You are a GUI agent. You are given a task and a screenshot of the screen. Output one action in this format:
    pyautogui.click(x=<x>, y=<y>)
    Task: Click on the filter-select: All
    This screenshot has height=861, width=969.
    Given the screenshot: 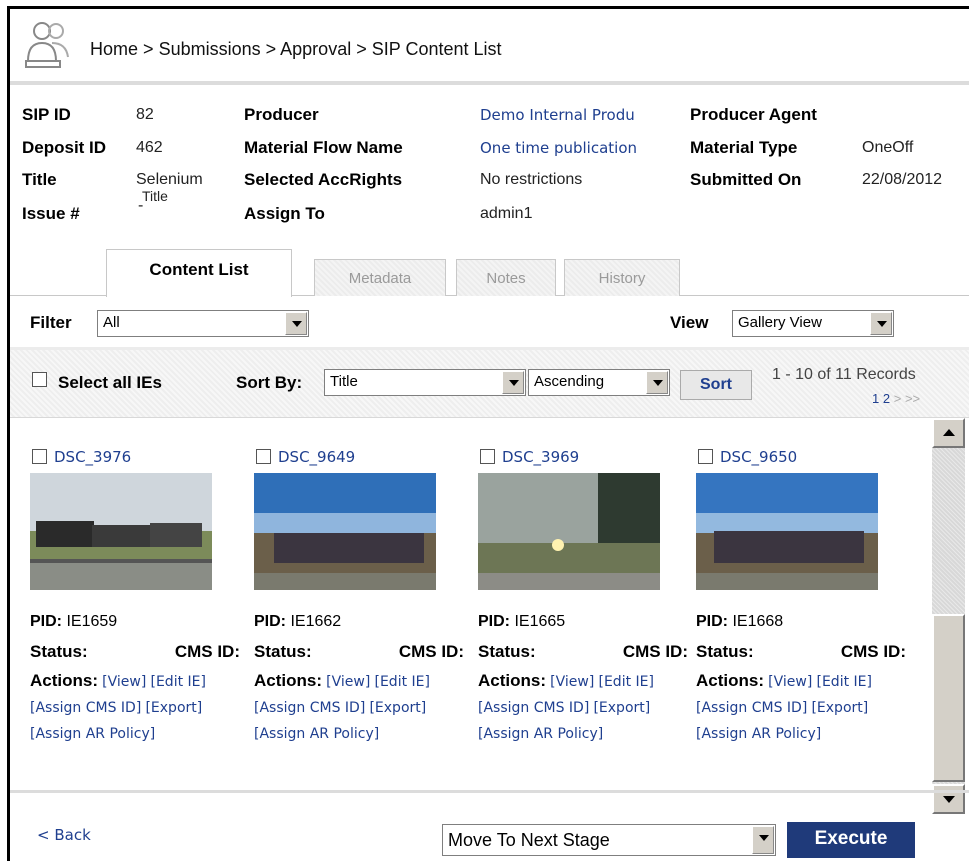 What is the action you would take?
    pyautogui.click(x=203, y=323)
    